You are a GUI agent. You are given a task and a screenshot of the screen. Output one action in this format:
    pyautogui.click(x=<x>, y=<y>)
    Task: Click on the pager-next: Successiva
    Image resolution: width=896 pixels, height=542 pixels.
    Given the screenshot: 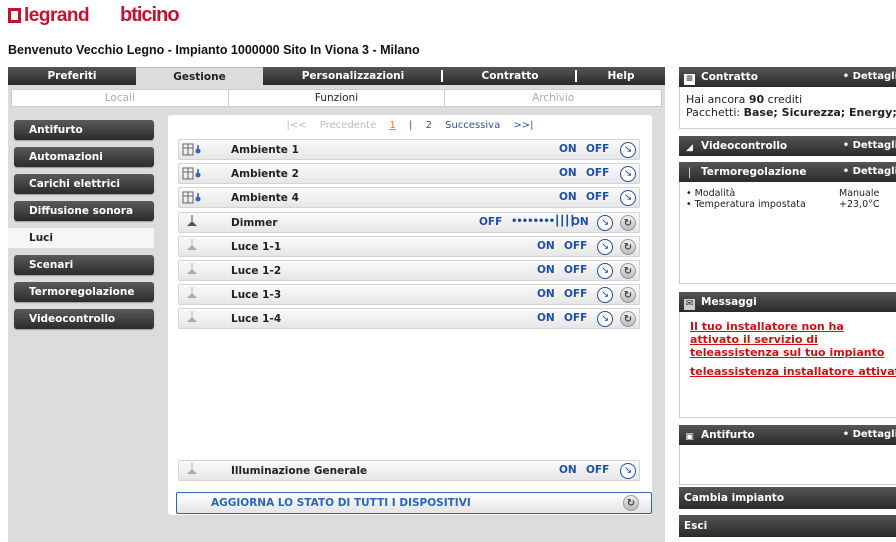 What is the action you would take?
    pyautogui.click(x=472, y=125)
    